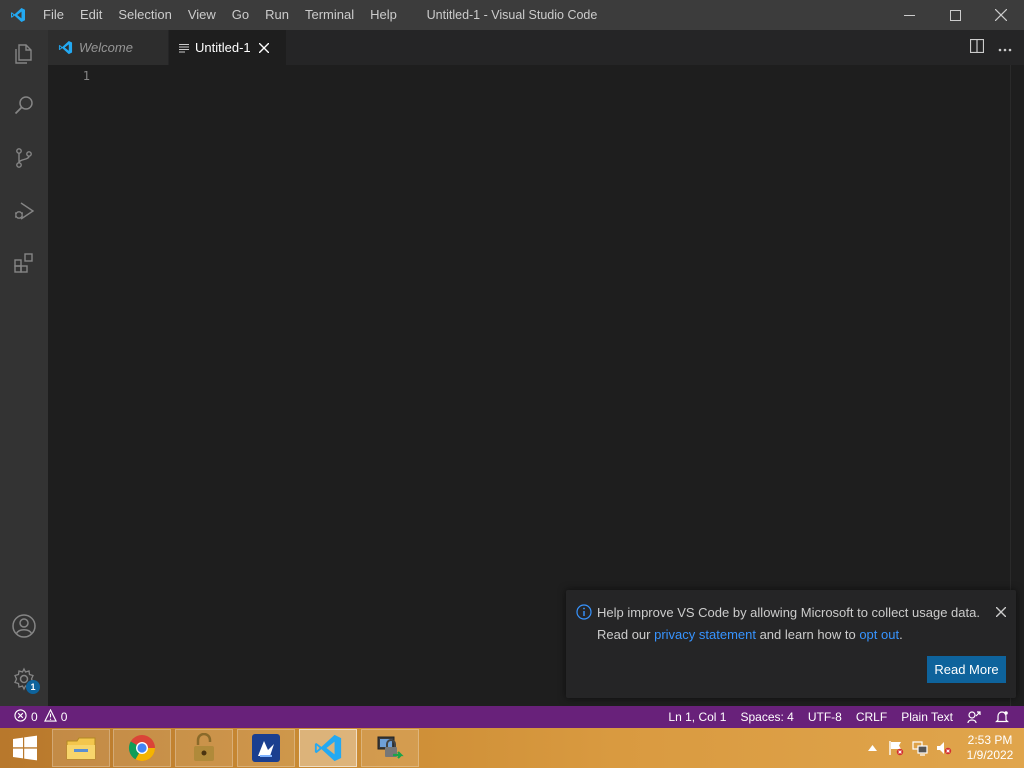 This screenshot has height=768, width=1024. What do you see at coordinates (1001, 612) in the screenshot?
I see `close-notification-icon` at bounding box center [1001, 612].